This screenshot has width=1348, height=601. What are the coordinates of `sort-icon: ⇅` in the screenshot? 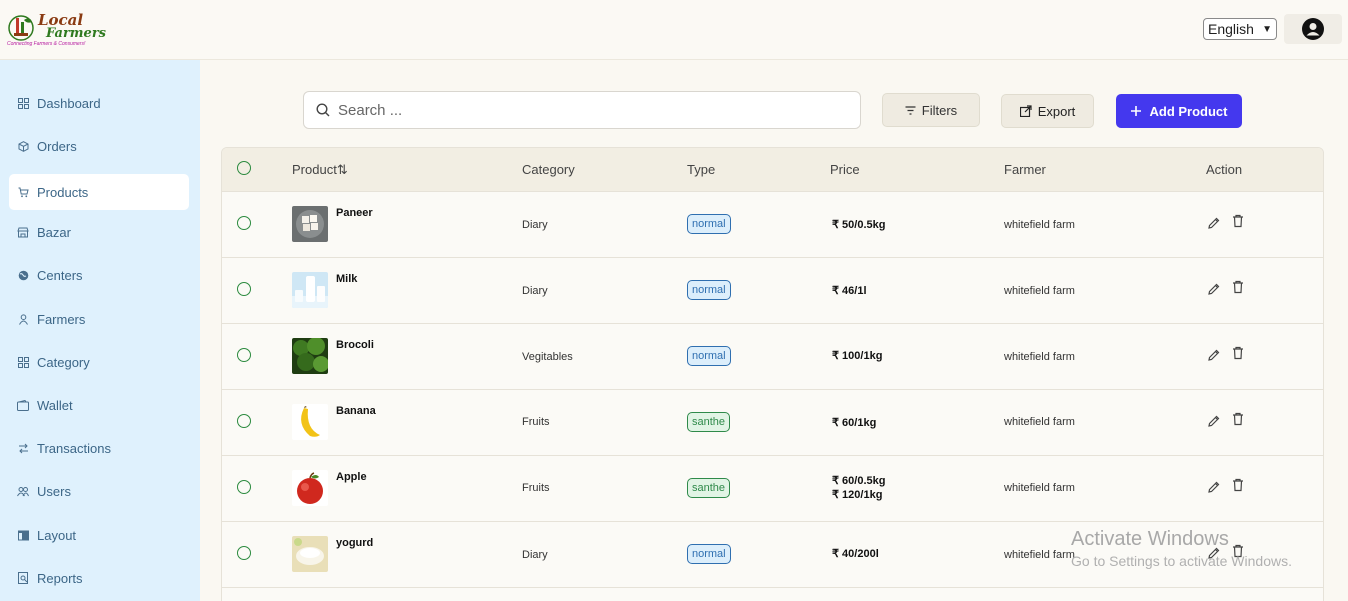 It's located at (342, 169).